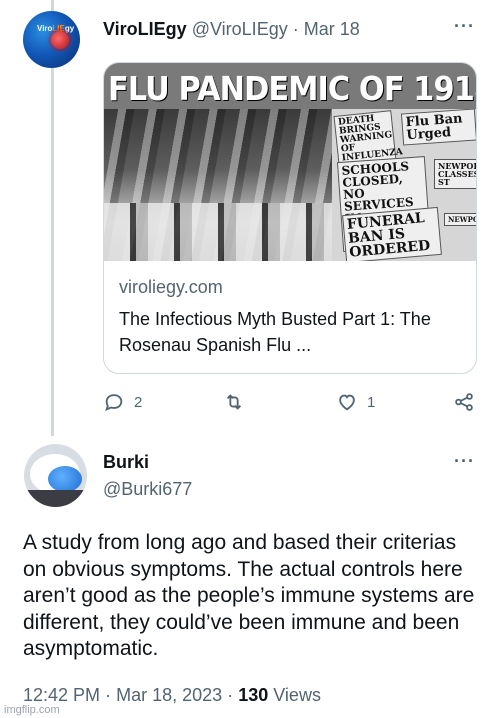  I want to click on tweet-timestamp: 12:42 PM · Mar 18, 2023 · 130 Views, so click(172, 695).